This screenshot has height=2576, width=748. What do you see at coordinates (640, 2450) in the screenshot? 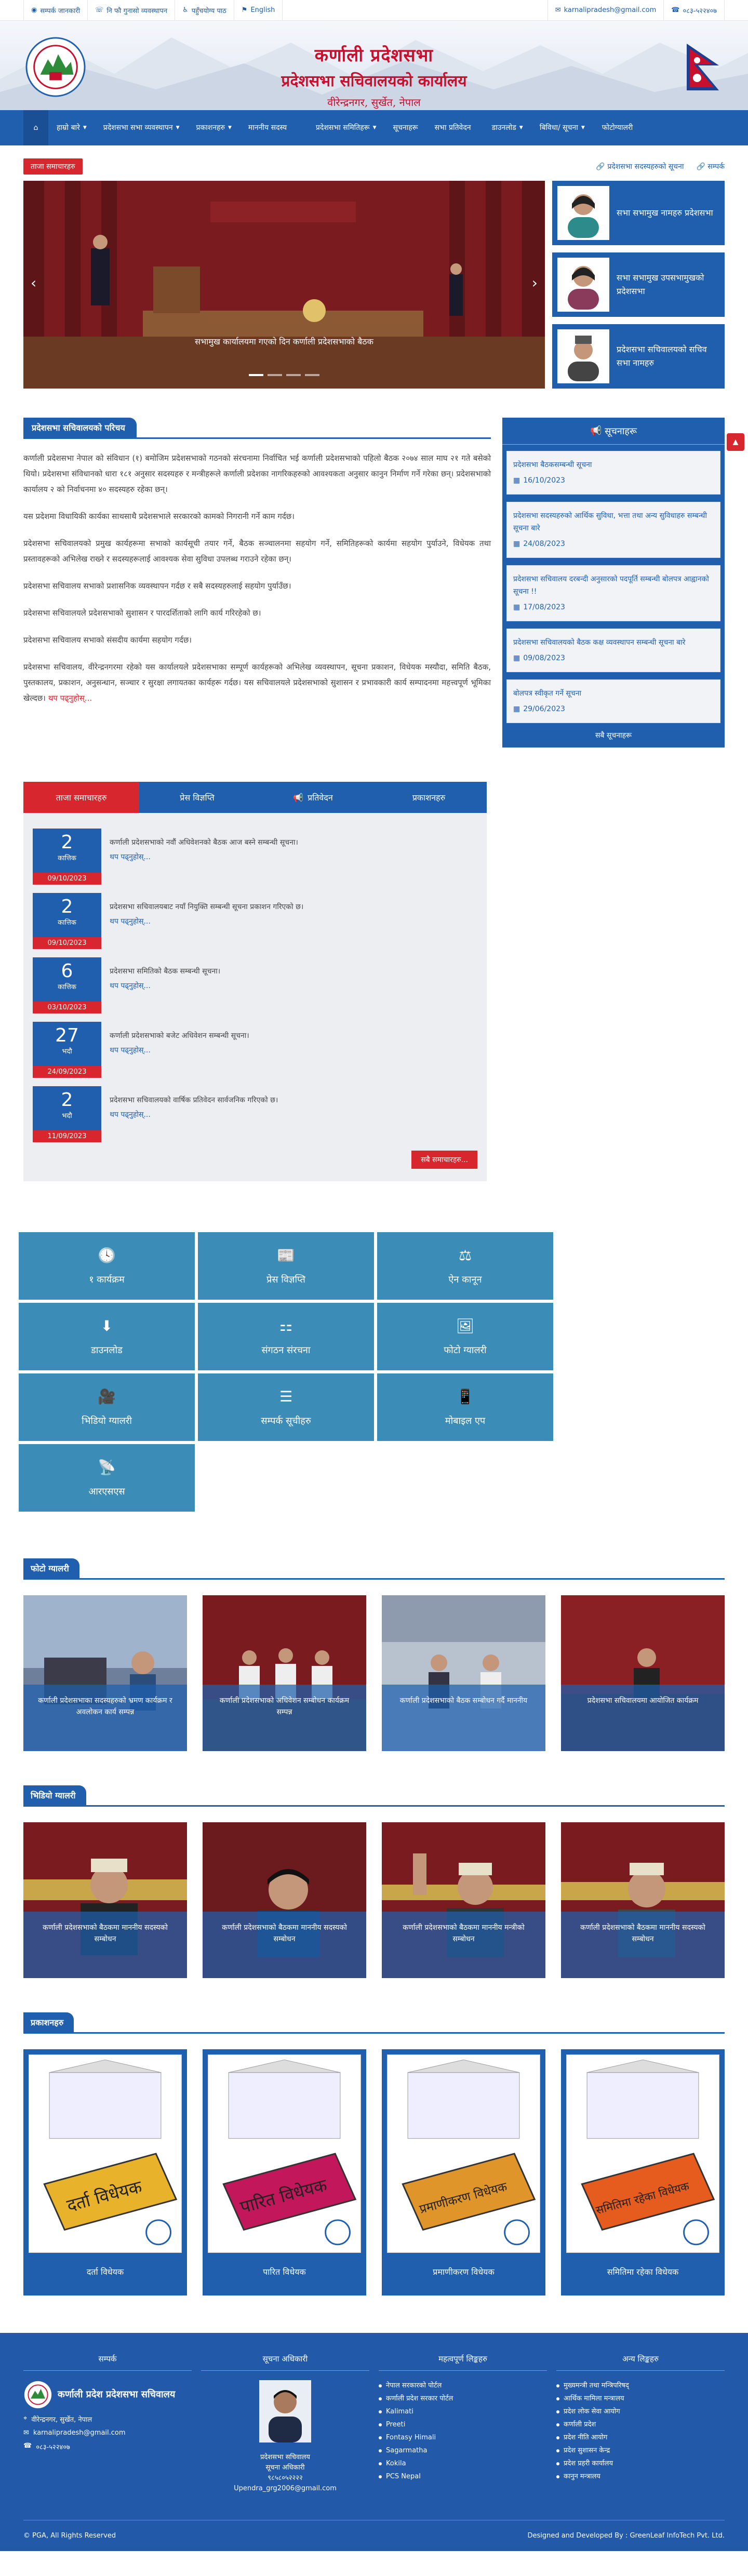
I see `footer-link: प्रदेश सुशासन केन्द्र` at bounding box center [640, 2450].